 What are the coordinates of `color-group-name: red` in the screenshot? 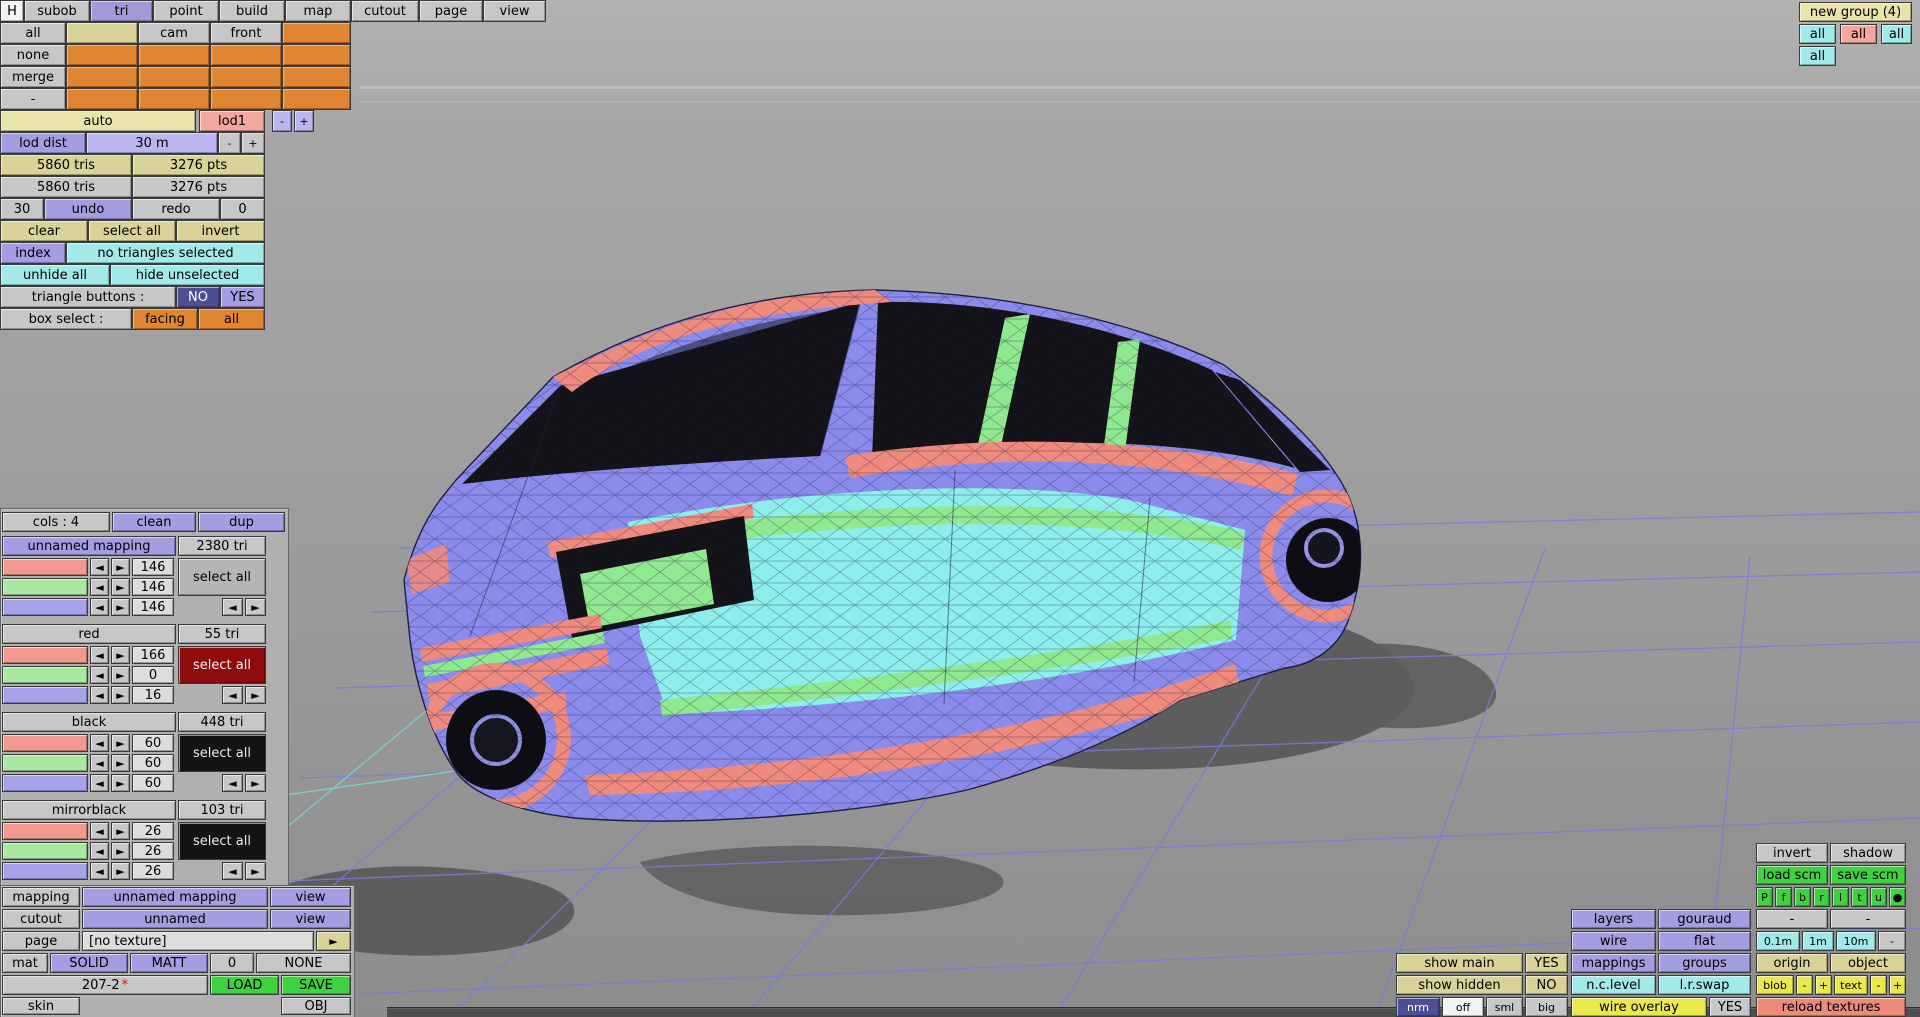 It's located at (89, 634).